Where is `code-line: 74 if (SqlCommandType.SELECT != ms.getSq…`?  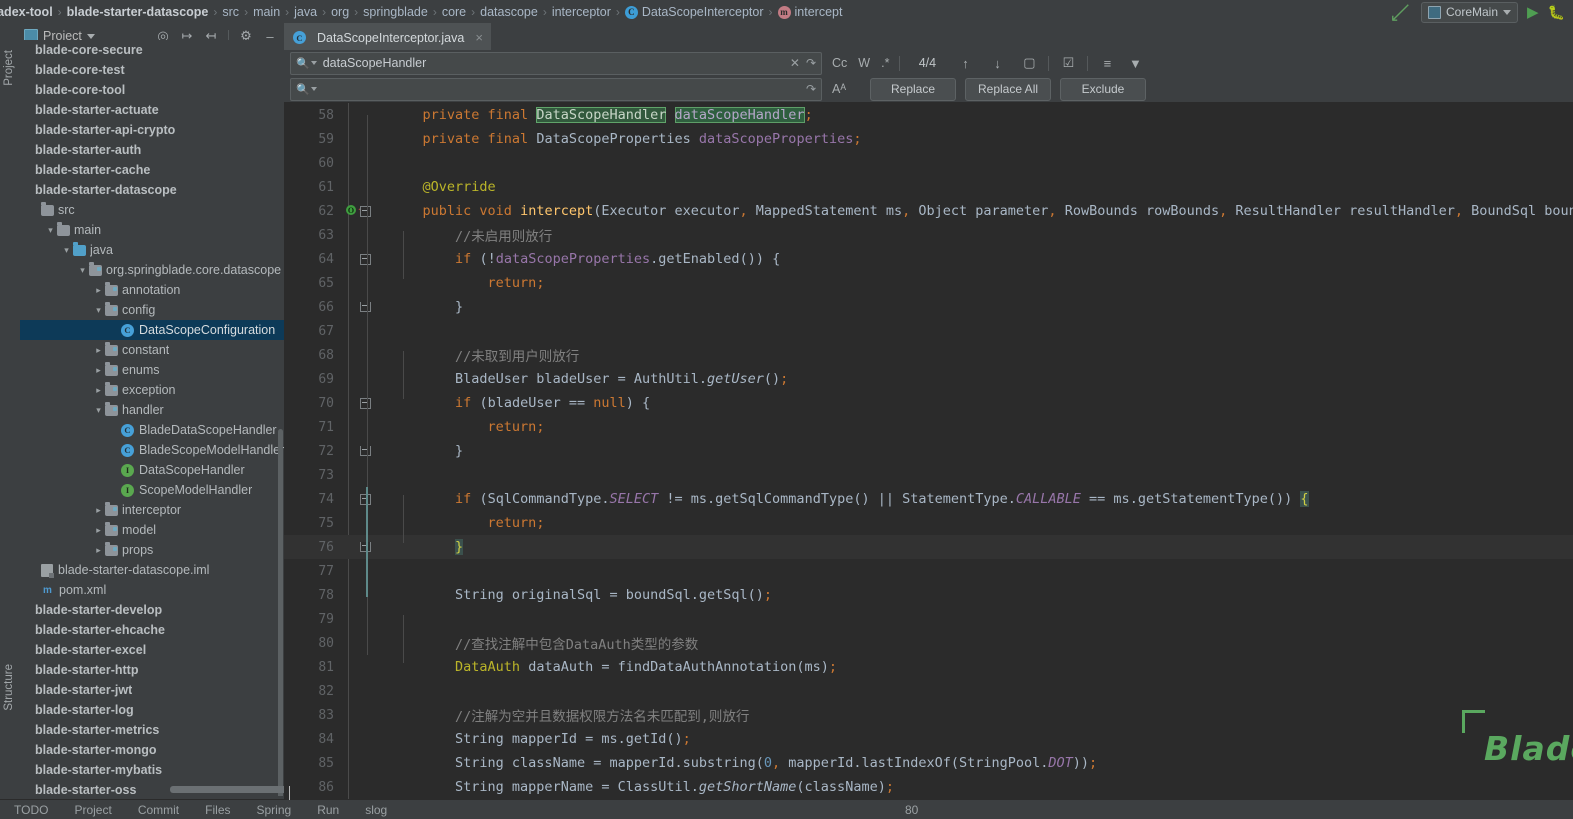
code-line: 74 if (SqlCommandType.SELECT != ms.getSq… is located at coordinates (928, 499).